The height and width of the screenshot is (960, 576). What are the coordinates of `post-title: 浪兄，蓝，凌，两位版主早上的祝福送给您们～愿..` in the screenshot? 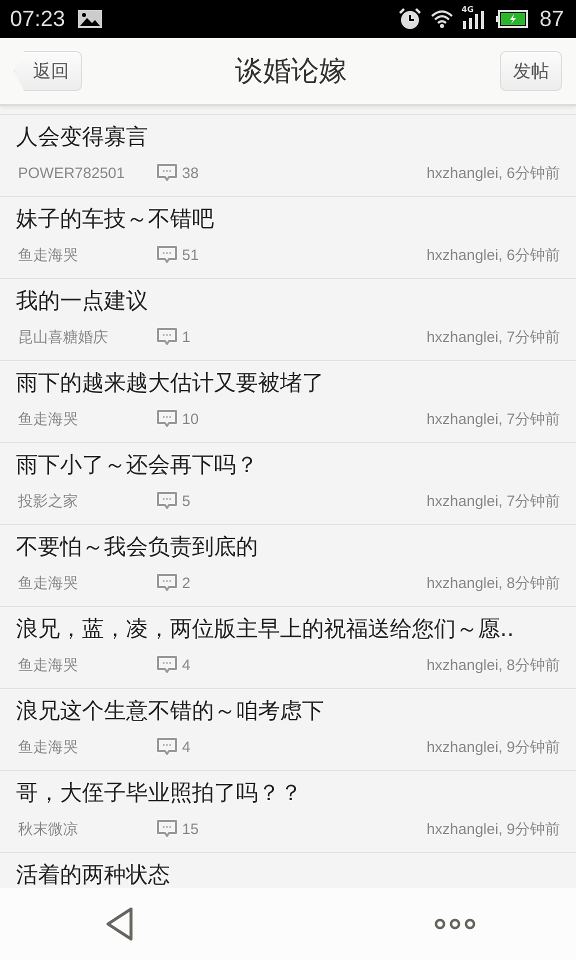 It's located at (265, 630).